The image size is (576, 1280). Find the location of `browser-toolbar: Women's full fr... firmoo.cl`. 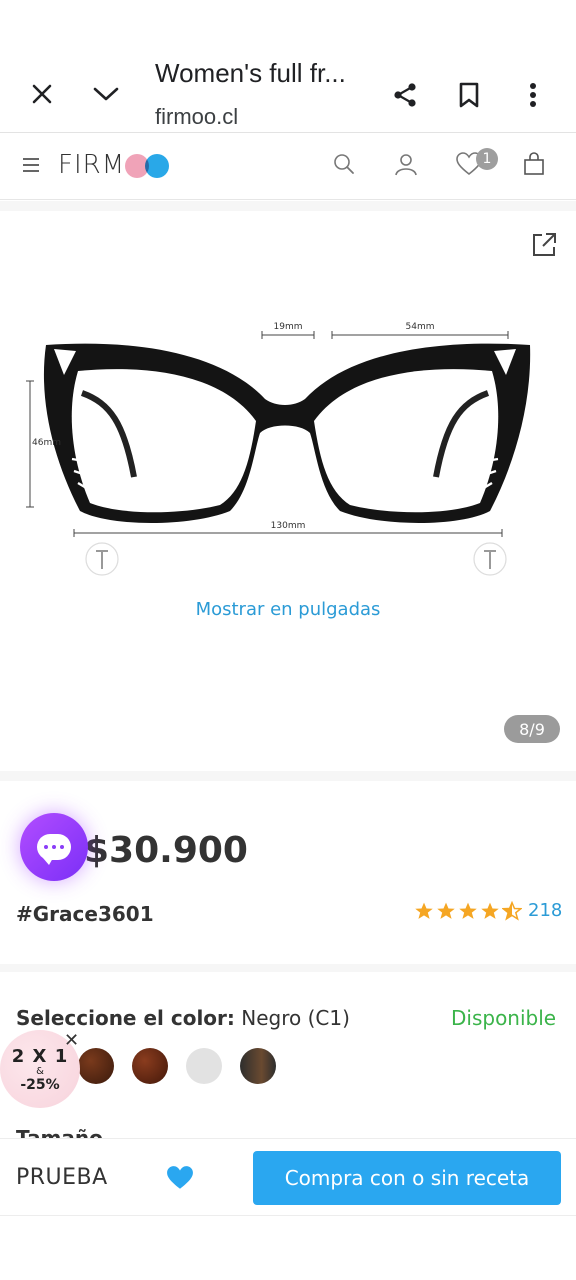

browser-toolbar: Women's full fr... firmoo.cl is located at coordinates (288, 66).